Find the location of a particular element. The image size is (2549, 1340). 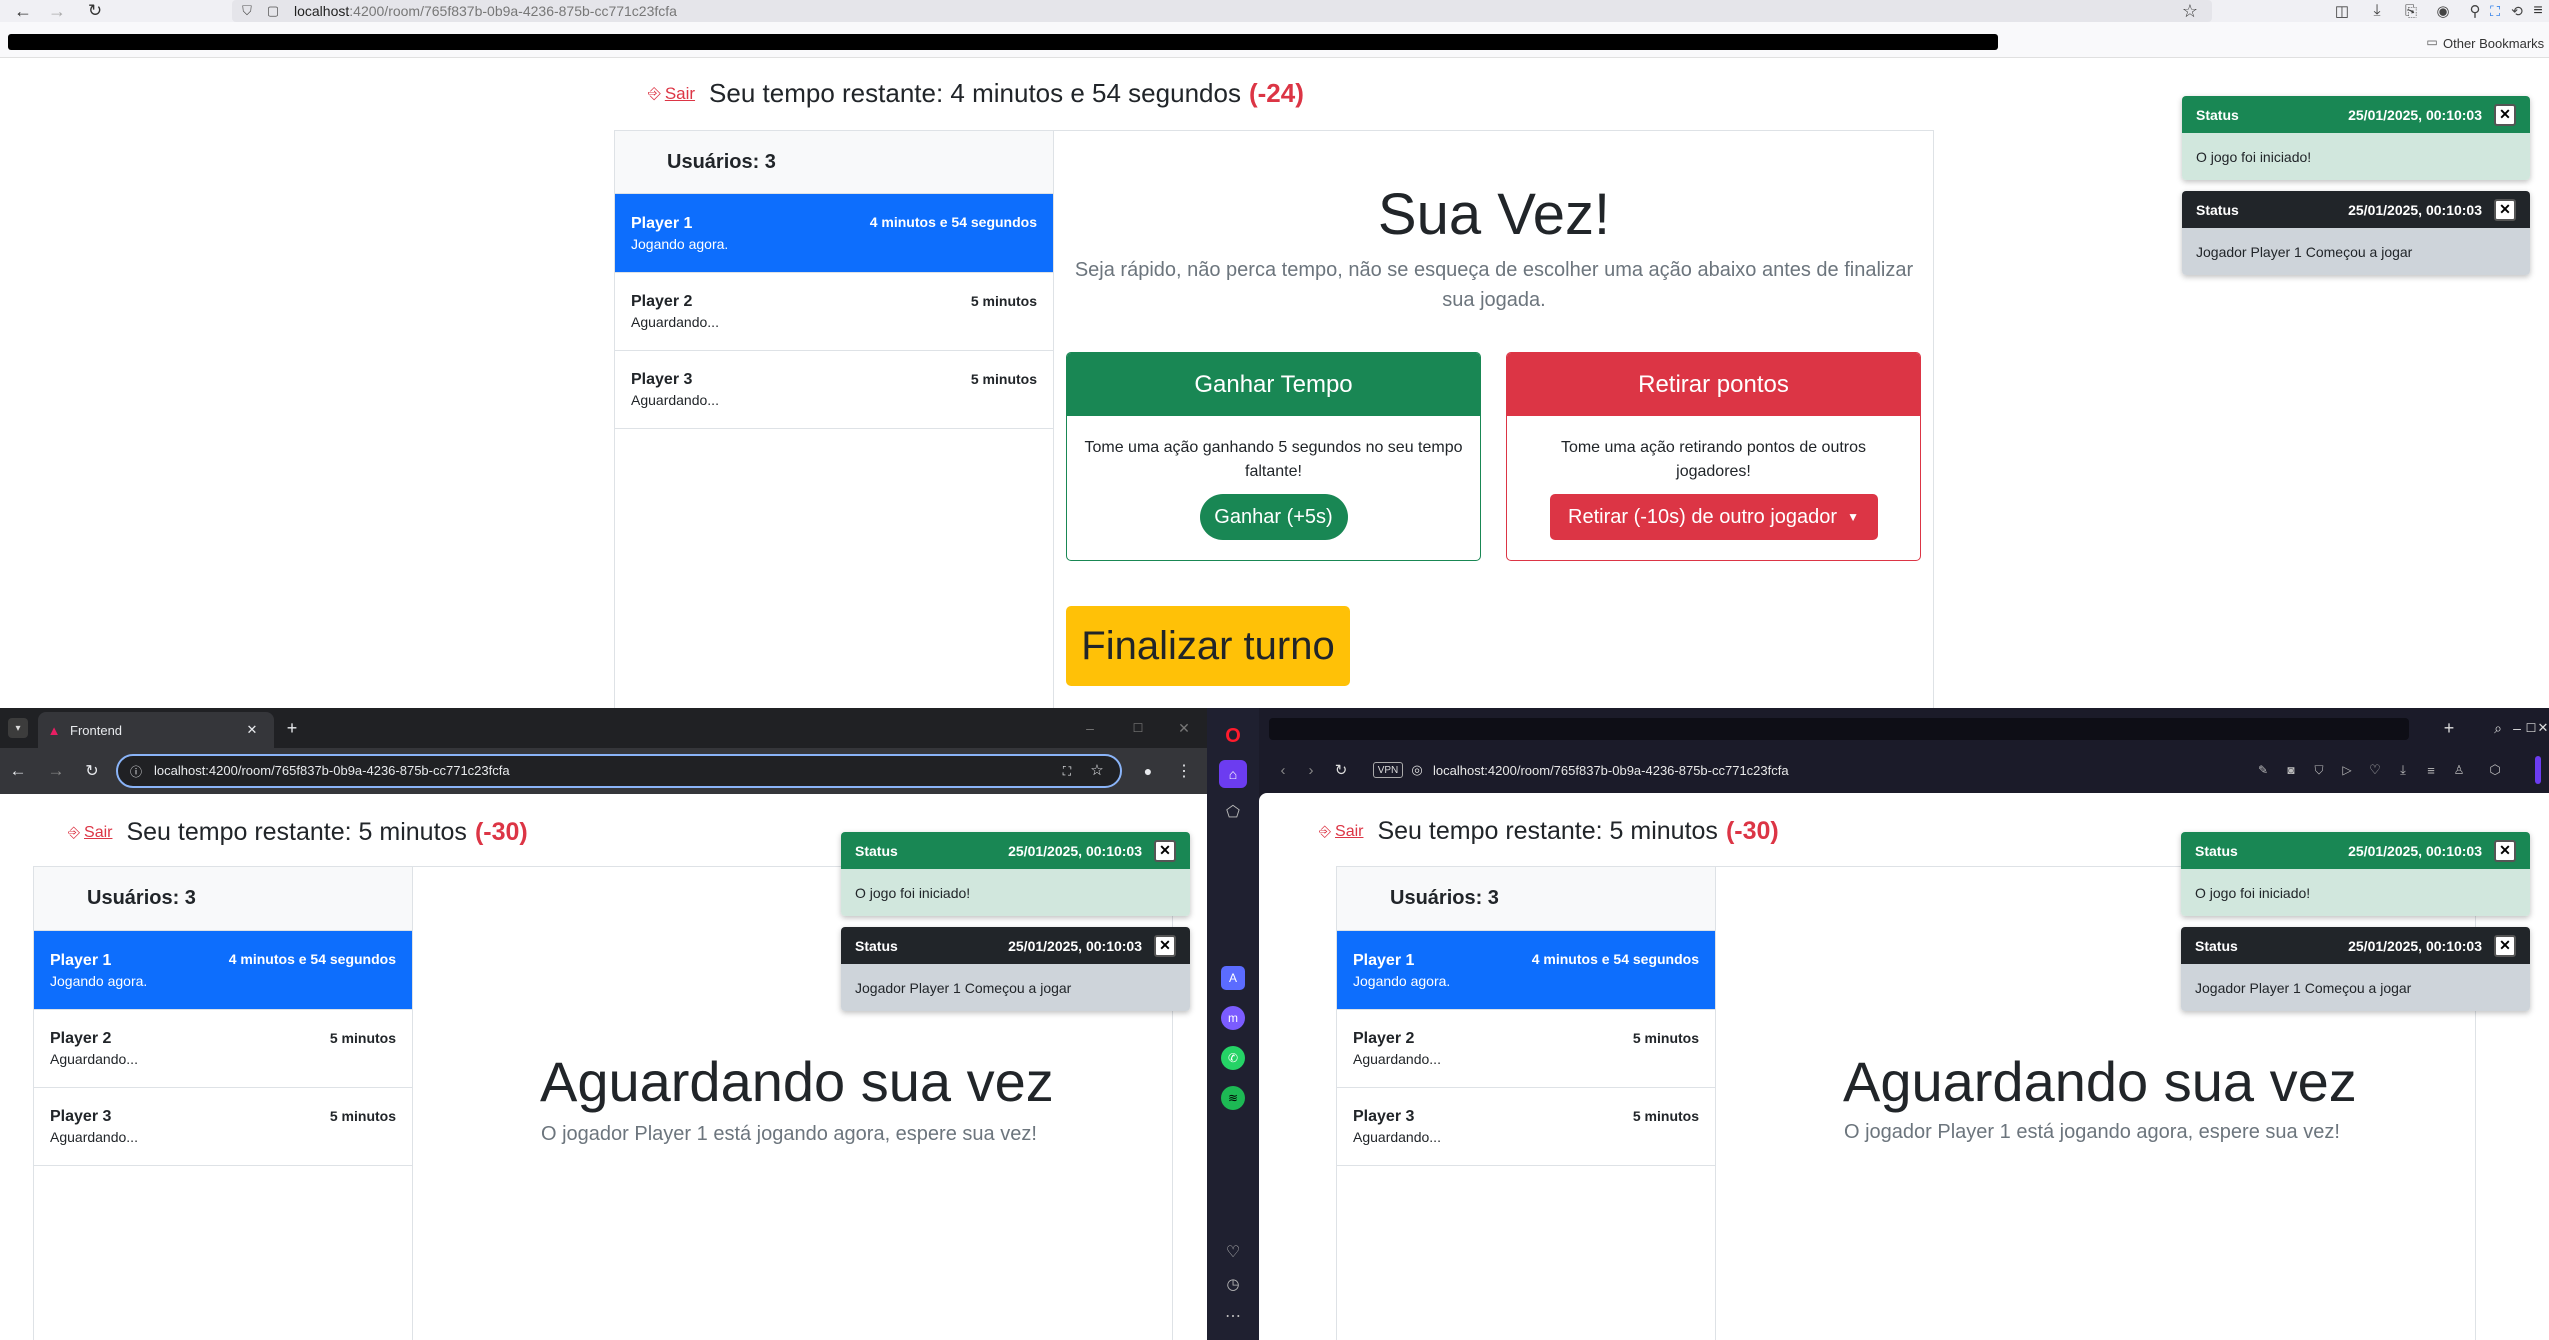

reader-icon: ⎘ is located at coordinates (2411, 11).